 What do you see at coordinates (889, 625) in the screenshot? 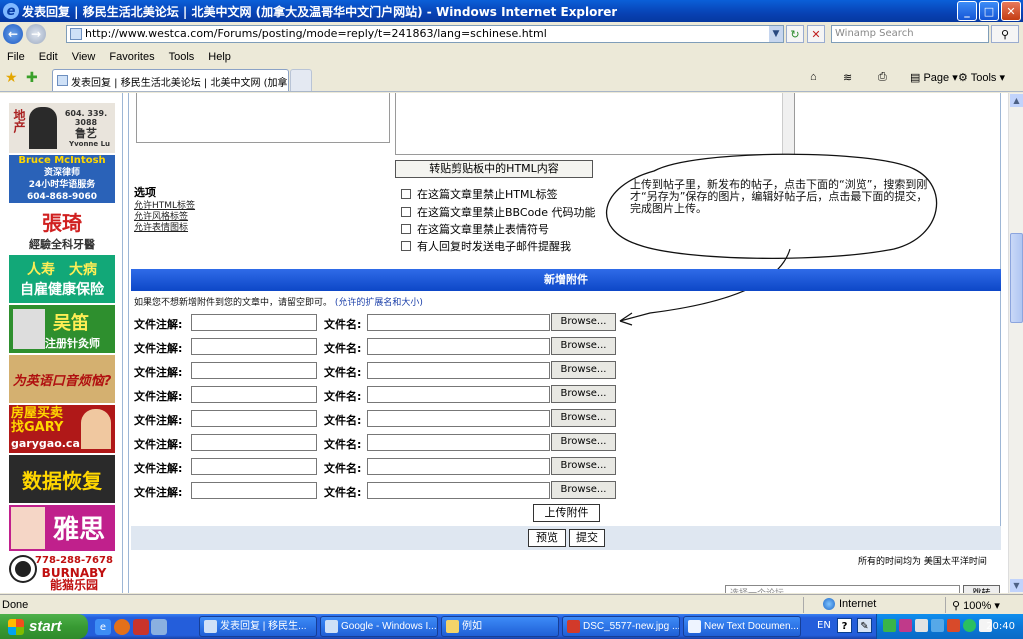
I see `network-icon` at bounding box center [889, 625].